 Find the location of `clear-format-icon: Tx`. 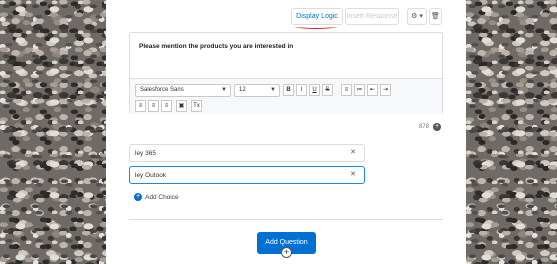

clear-format-icon: Tx is located at coordinates (196, 106).